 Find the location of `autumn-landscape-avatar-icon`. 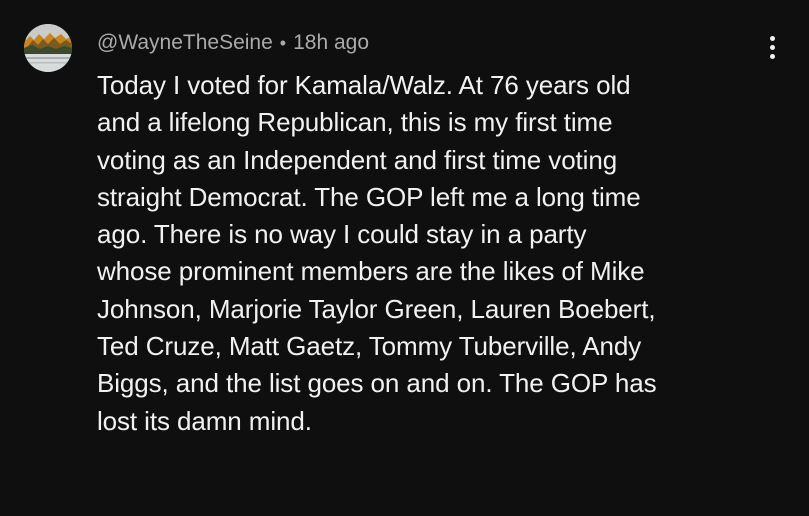

autumn-landscape-avatar-icon is located at coordinates (48, 48).